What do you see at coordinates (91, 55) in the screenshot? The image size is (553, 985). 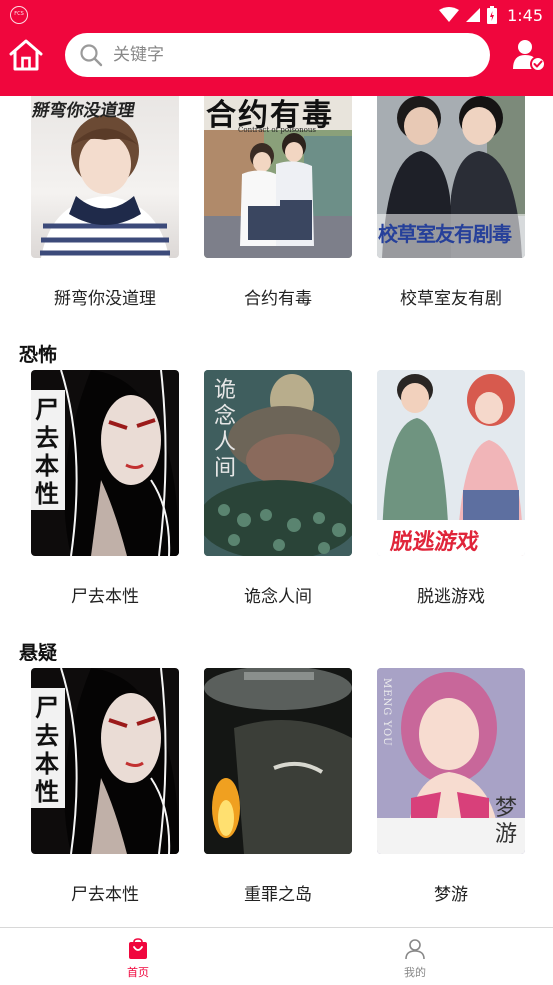 I see `search-icon` at bounding box center [91, 55].